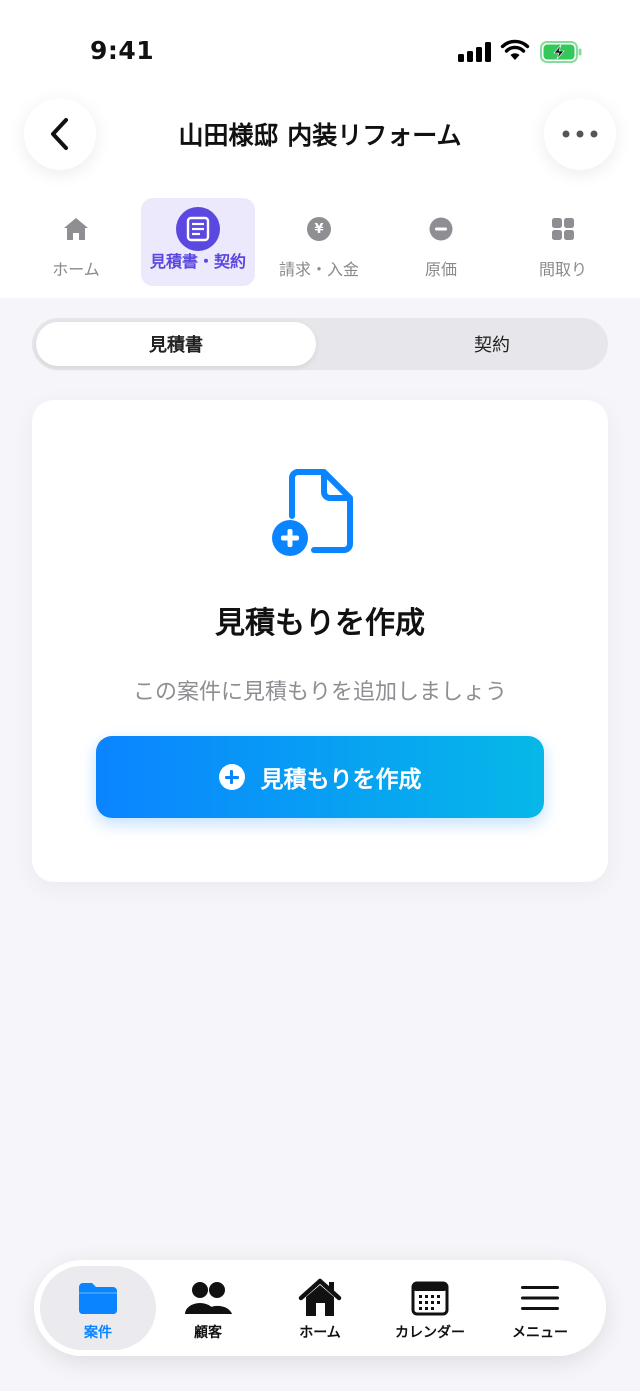 This screenshot has height=1391, width=640. Describe the element at coordinates (197, 261) in the screenshot. I see `tab-estimates-contracts-label: 見積書・契約` at that location.